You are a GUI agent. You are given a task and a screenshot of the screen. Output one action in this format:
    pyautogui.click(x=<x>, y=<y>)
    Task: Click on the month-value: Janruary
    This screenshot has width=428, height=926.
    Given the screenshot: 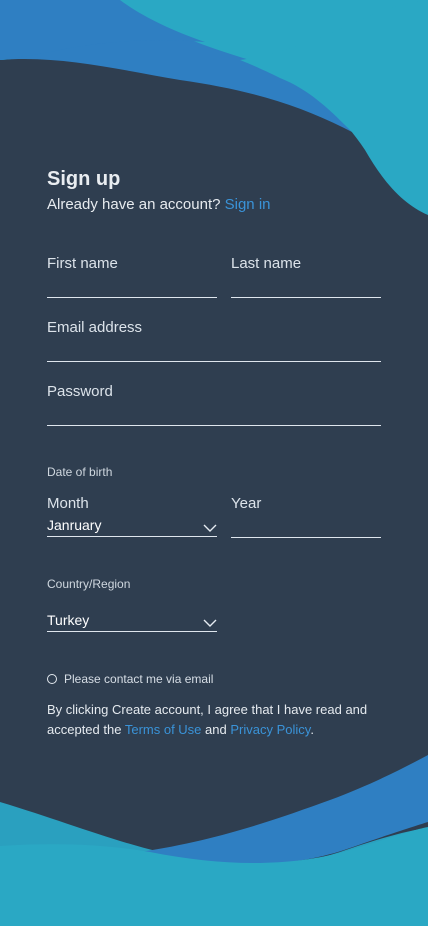 What is the action you would take?
    pyautogui.click(x=74, y=525)
    